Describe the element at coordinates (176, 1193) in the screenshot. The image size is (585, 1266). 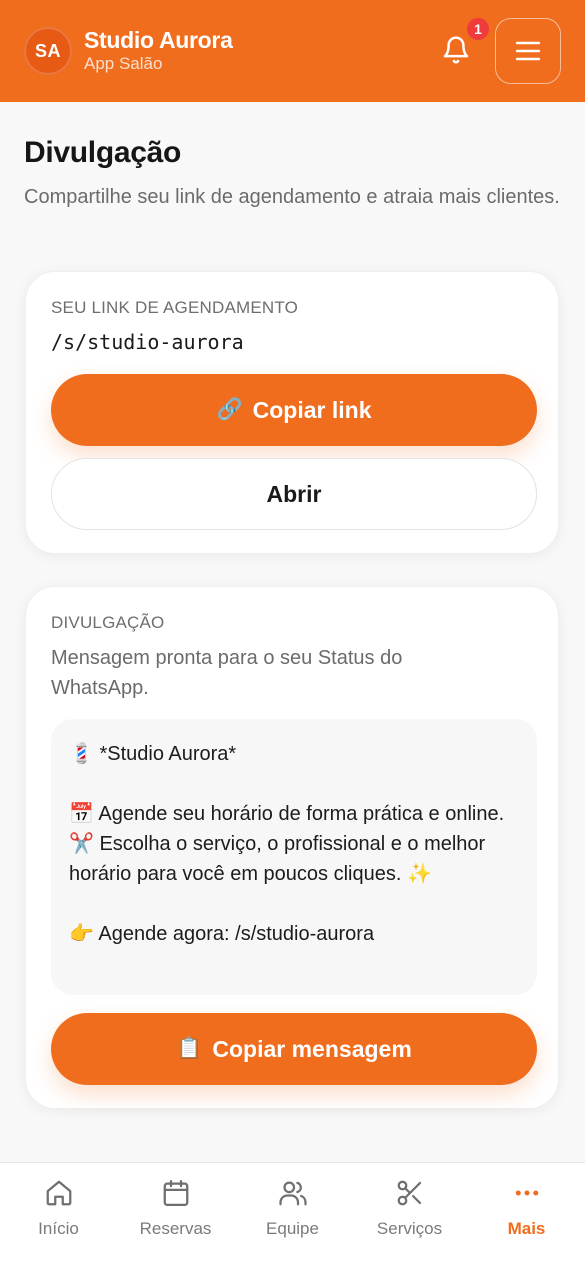
I see `calendar-icon` at that location.